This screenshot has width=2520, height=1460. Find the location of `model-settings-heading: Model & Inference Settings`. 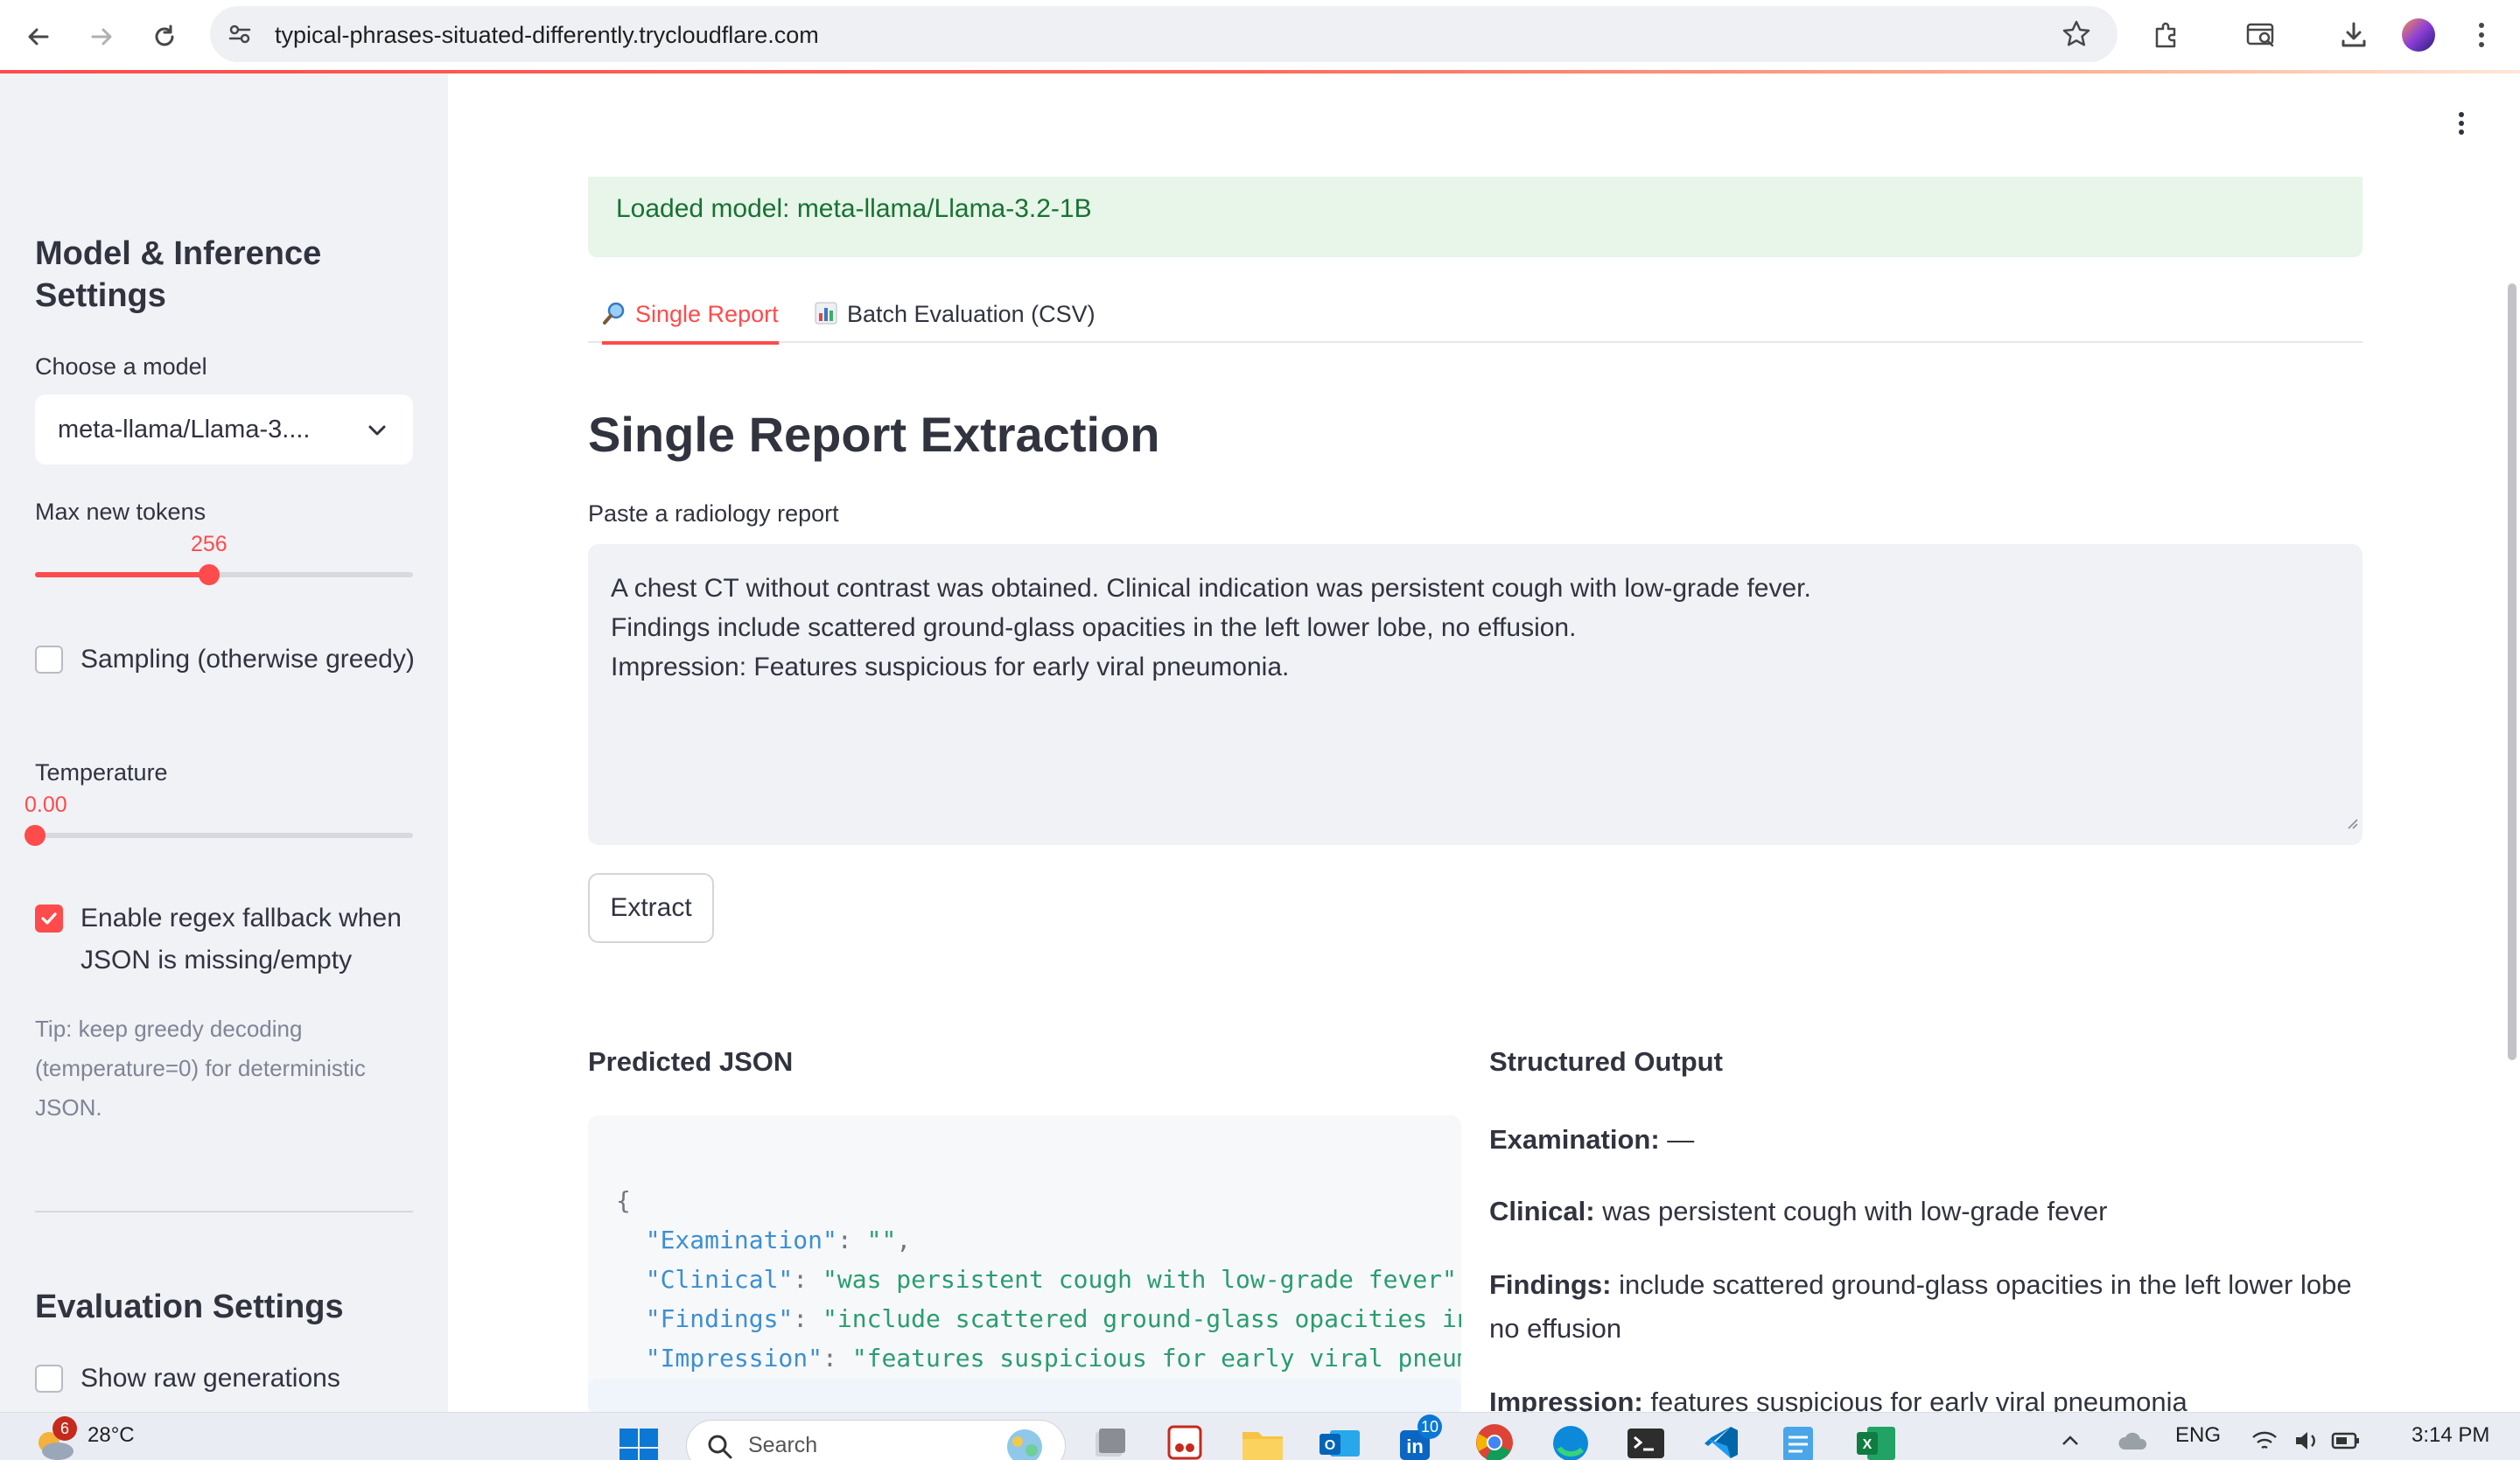

model-settings-heading: Model & Inference Settings is located at coordinates (178, 275).